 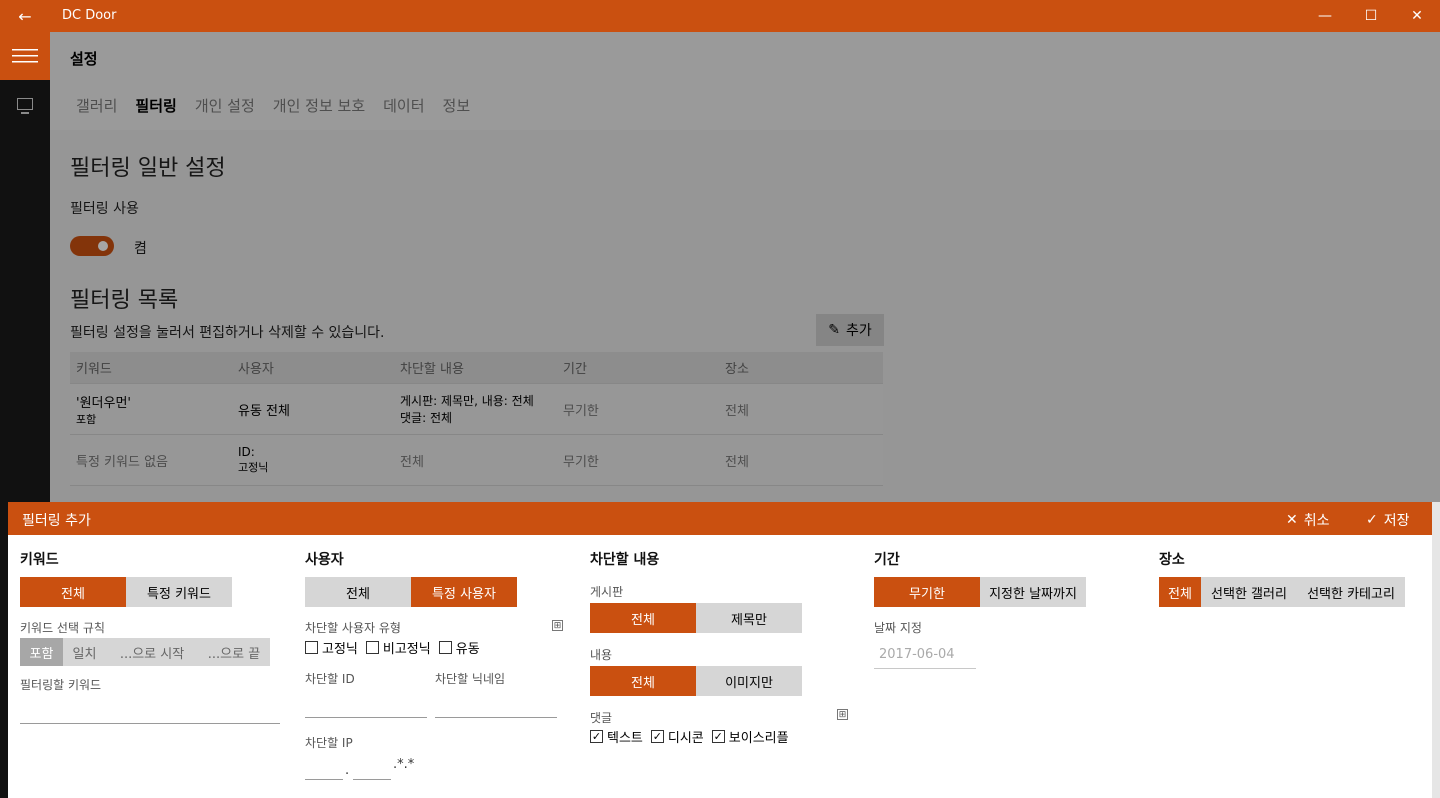 I want to click on cell-keyword: 특정 키워드 없음, so click(x=122, y=462).